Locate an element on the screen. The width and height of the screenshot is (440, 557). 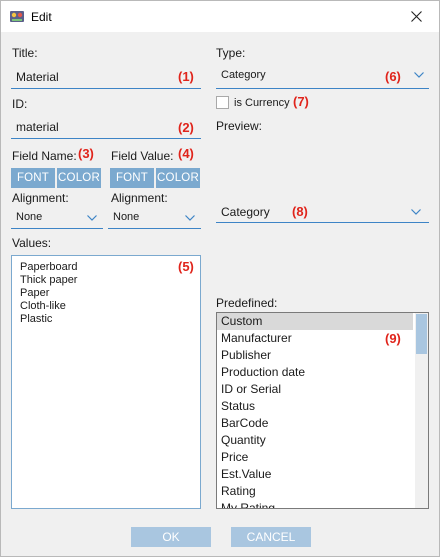
field-value-color-button: COLOR is located at coordinates (178, 178).